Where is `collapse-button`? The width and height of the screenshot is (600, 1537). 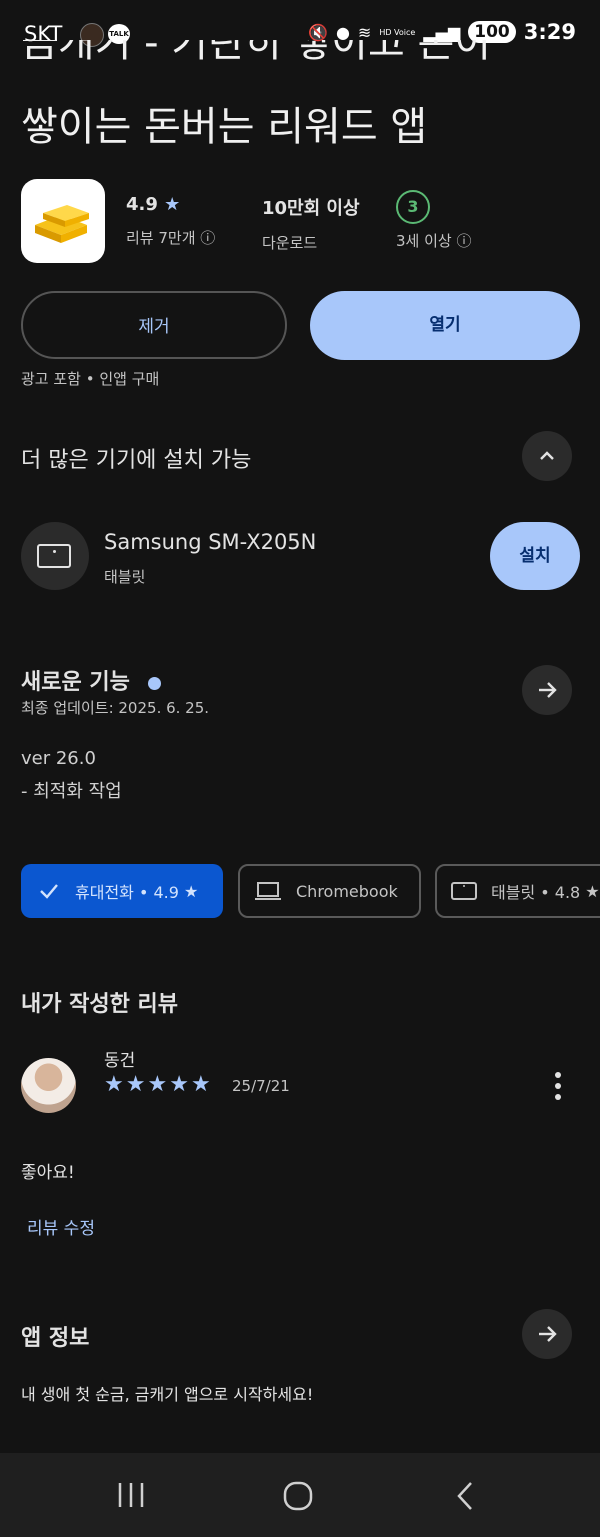 collapse-button is located at coordinates (547, 456).